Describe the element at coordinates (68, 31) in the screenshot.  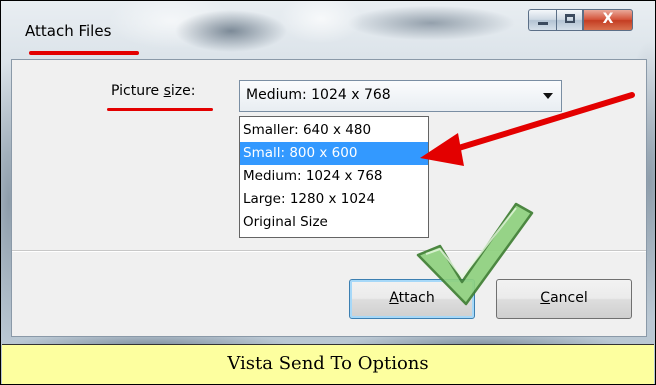
I see `window-title: Attach Files` at that location.